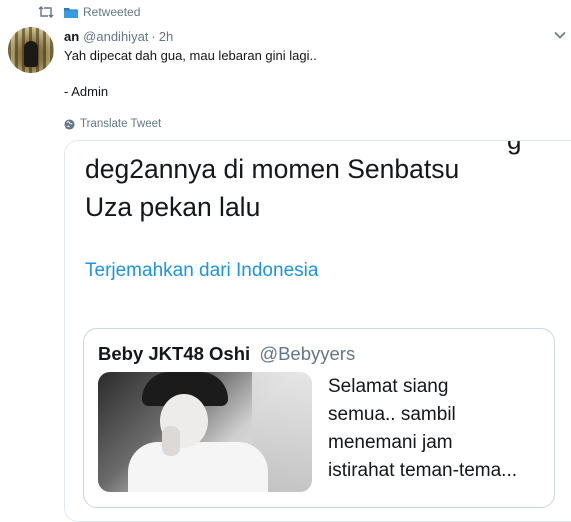 This screenshot has height=522, width=571. Describe the element at coordinates (69, 124) in the screenshot. I see `globe-icon` at that location.